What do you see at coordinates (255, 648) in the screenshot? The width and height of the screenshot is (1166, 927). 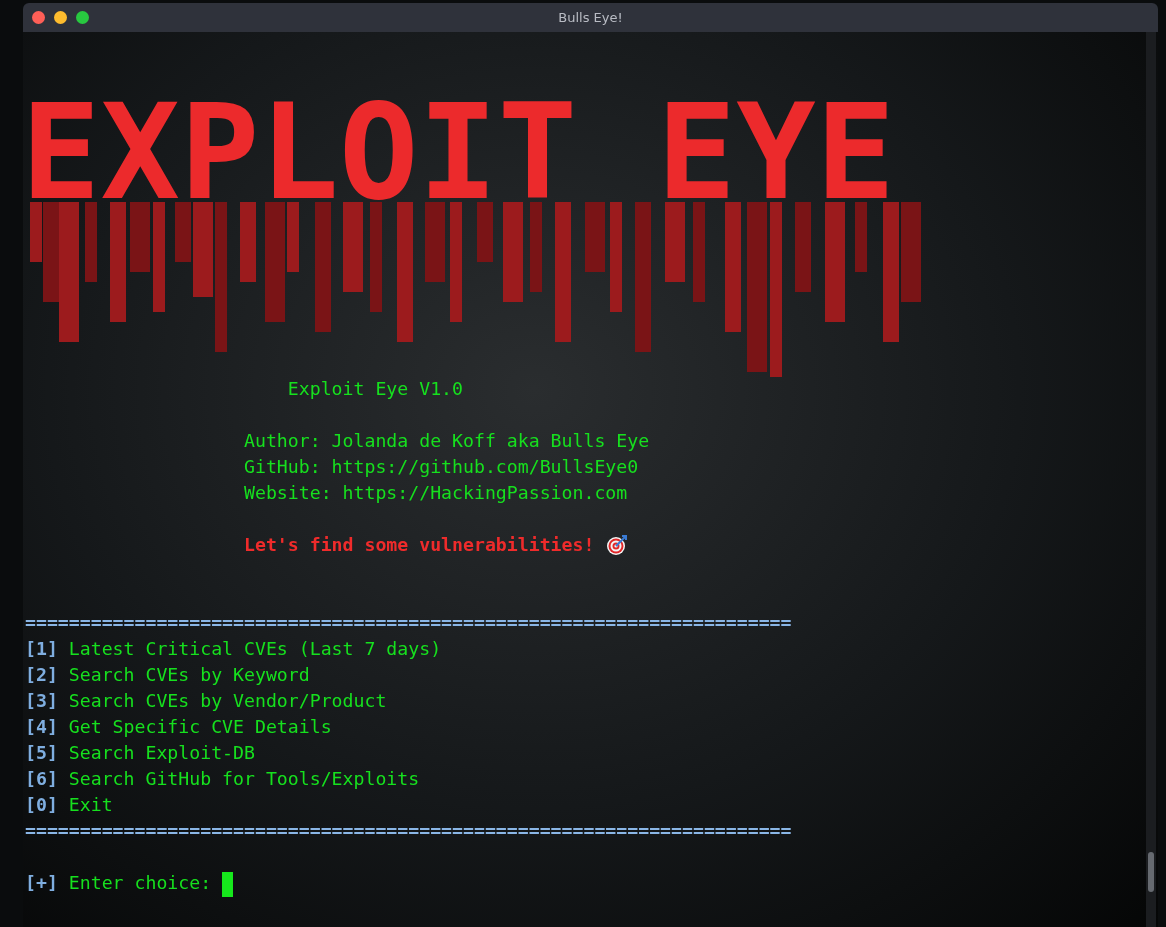 I see `menu-option: Latest Critical CVEs (Last 7 days)` at bounding box center [255, 648].